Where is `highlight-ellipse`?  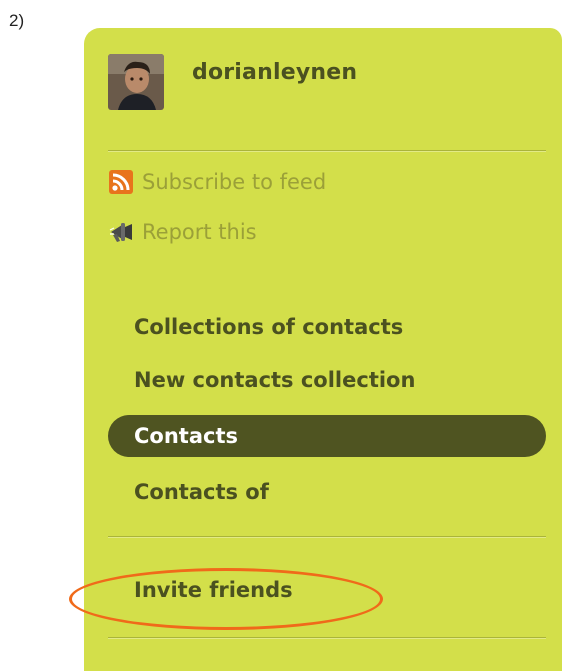 highlight-ellipse is located at coordinates (226, 599).